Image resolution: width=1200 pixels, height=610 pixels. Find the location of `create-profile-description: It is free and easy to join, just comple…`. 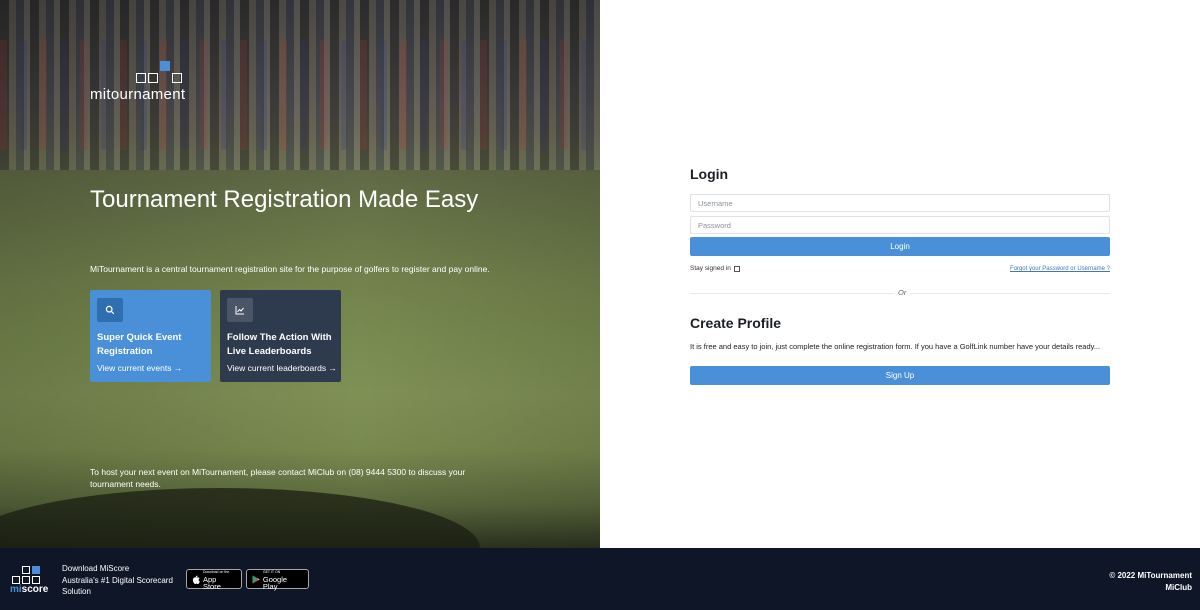

create-profile-description: It is free and easy to join, just comple… is located at coordinates (895, 346).